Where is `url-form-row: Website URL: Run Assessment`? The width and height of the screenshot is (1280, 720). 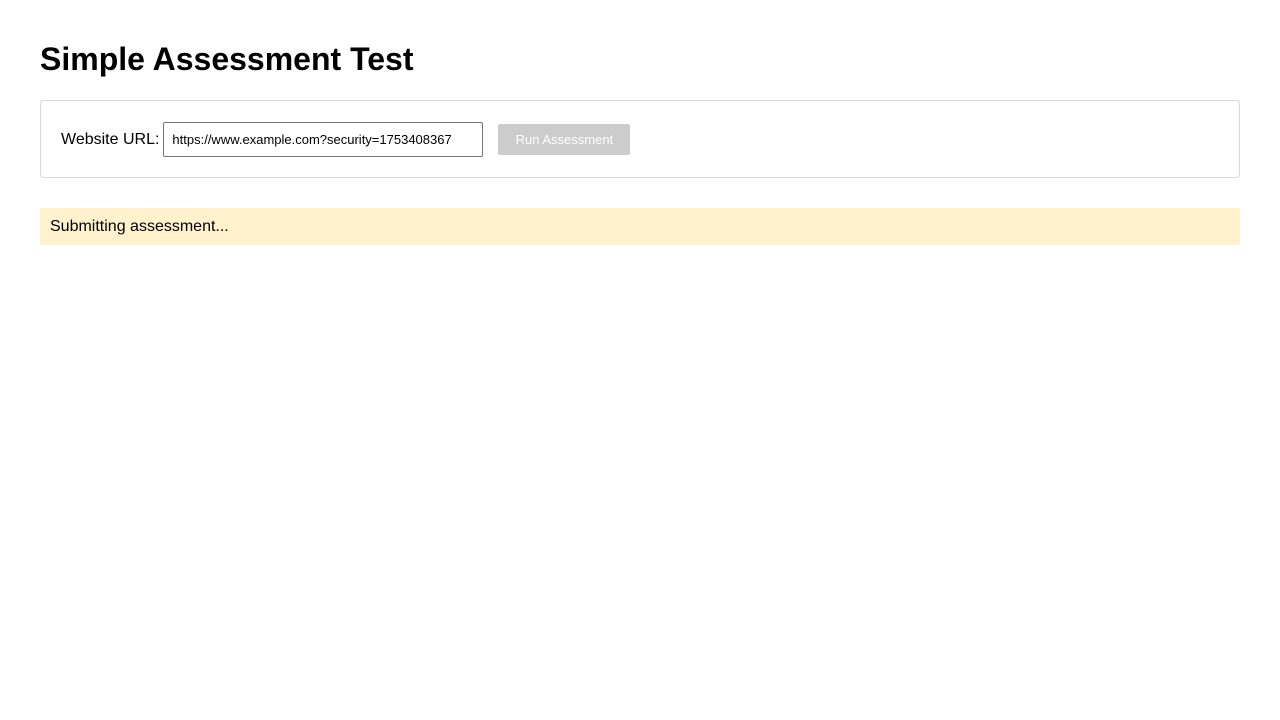
url-form-row: Website URL: Run Assessment is located at coordinates (346, 139).